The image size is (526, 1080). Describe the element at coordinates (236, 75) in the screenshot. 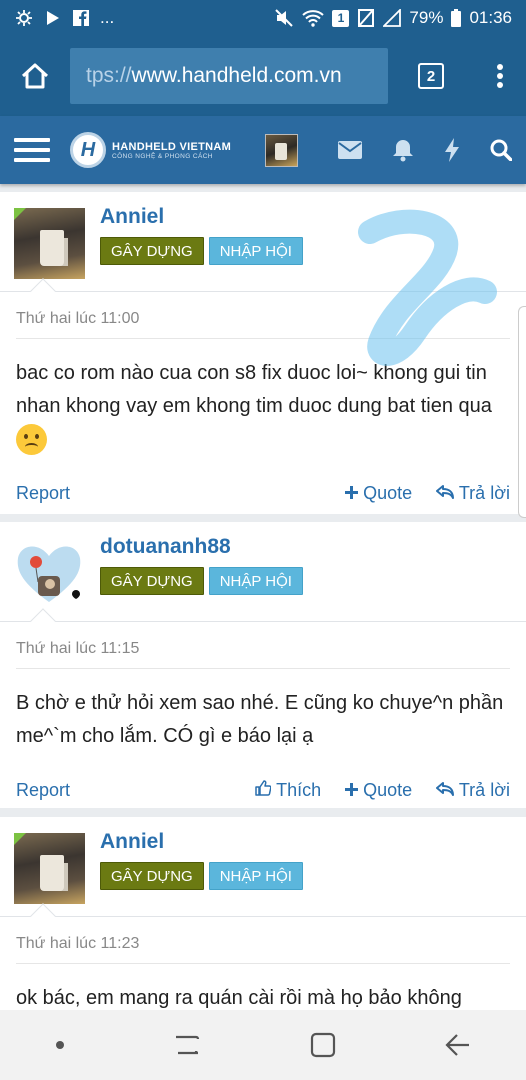

I see `url-host: www.handheld.com.vn` at that location.